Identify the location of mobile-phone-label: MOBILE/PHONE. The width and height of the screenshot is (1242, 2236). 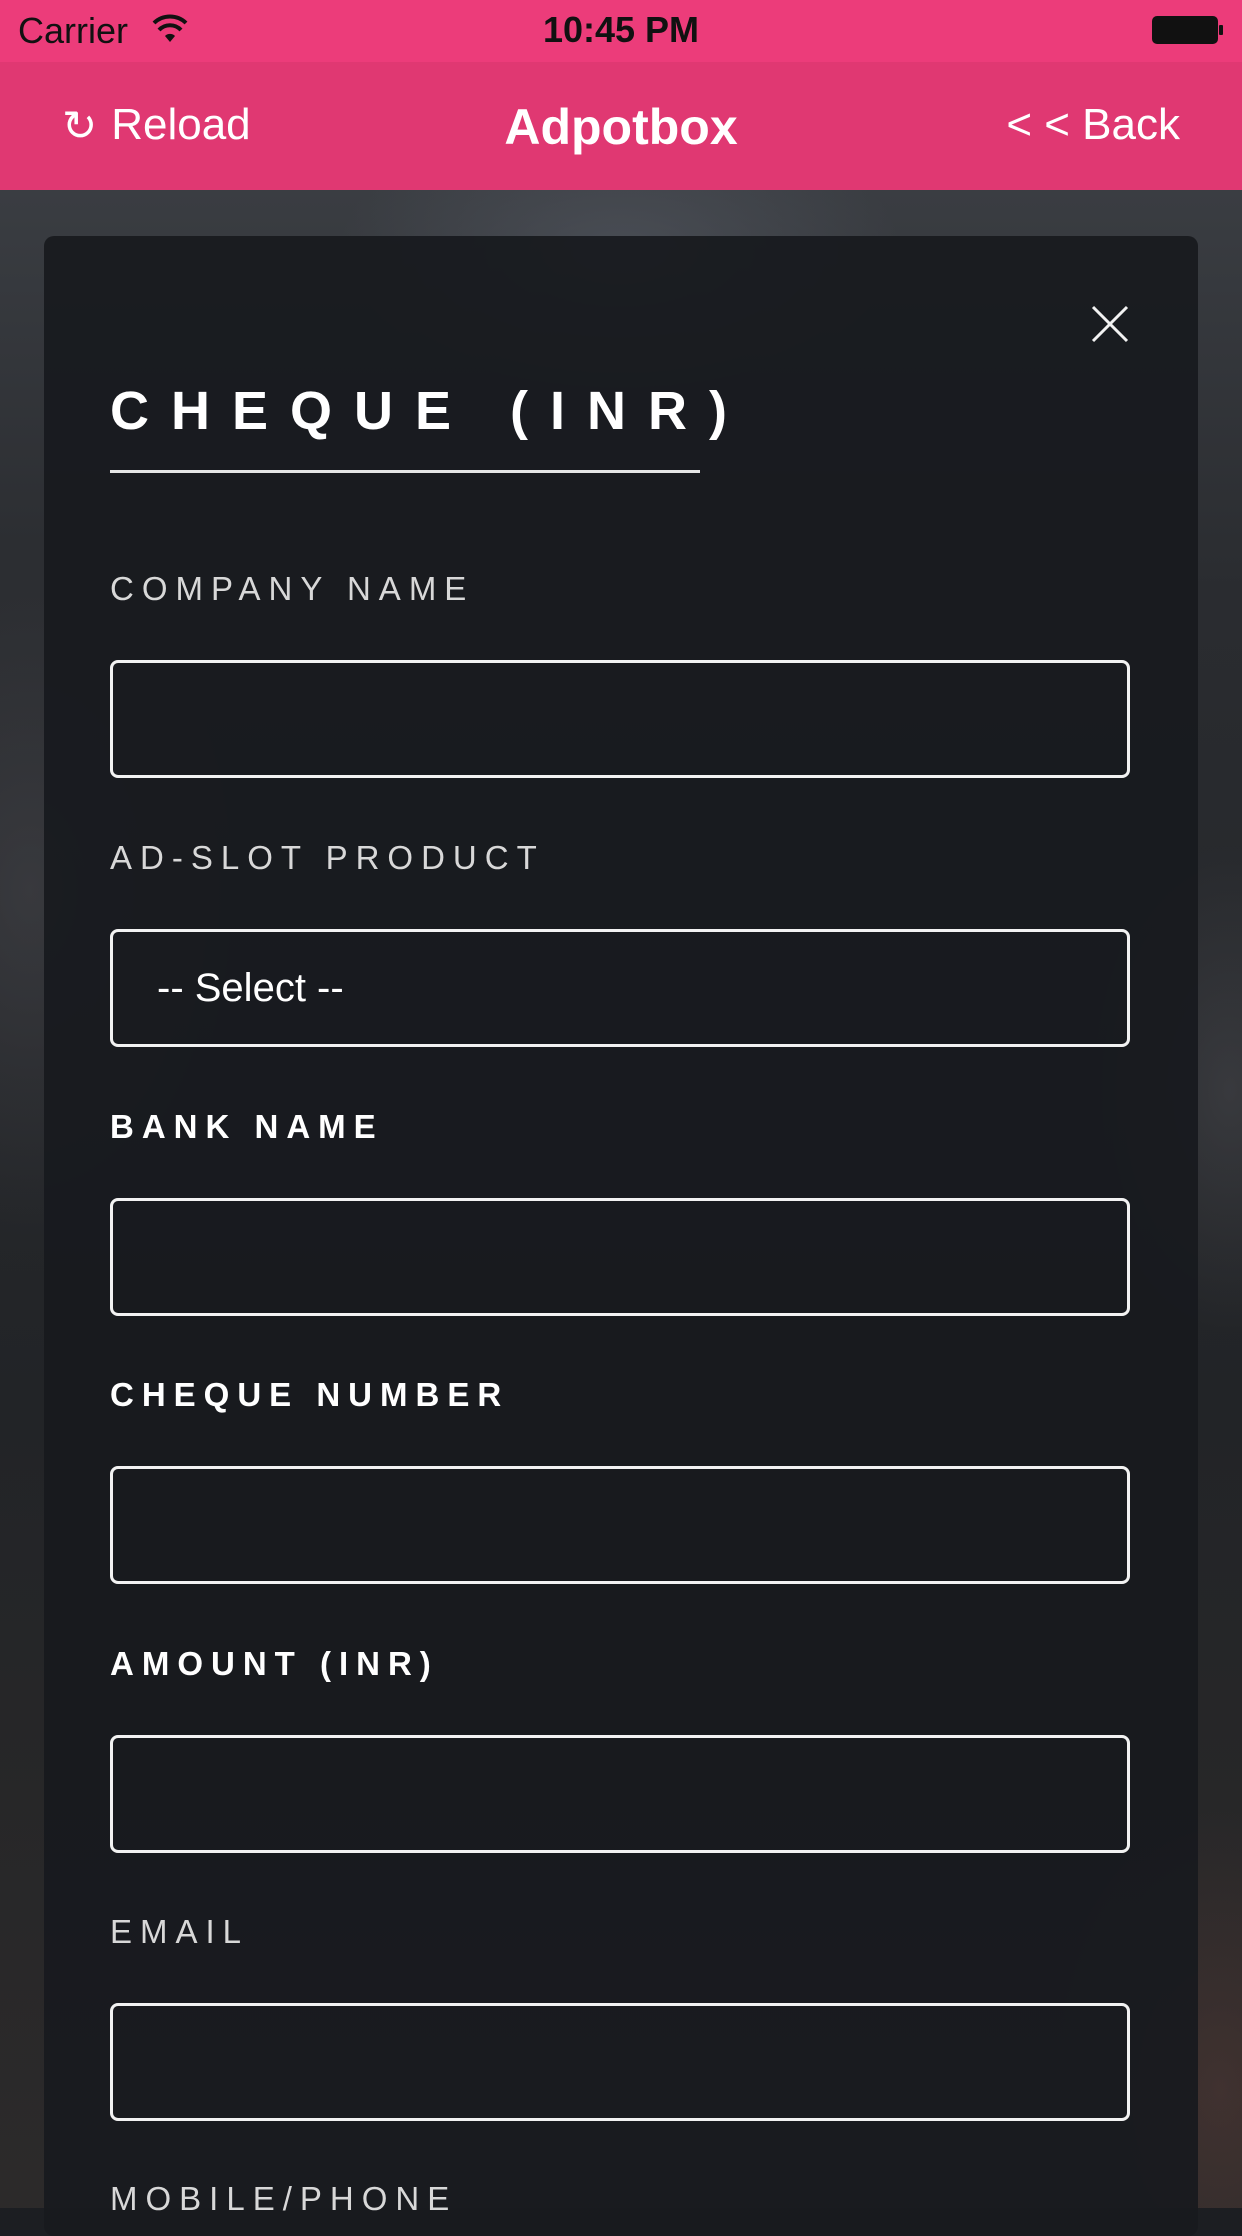
(284, 2198).